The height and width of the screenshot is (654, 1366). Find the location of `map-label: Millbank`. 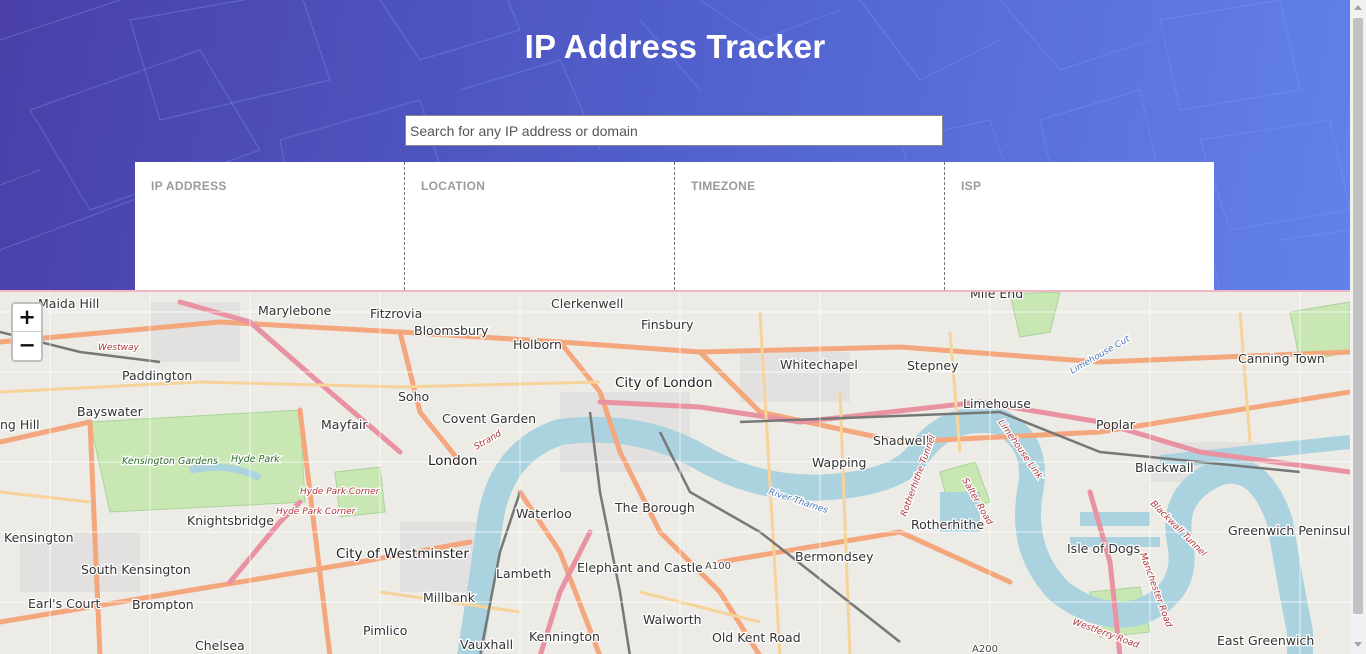

map-label: Millbank is located at coordinates (449, 597).